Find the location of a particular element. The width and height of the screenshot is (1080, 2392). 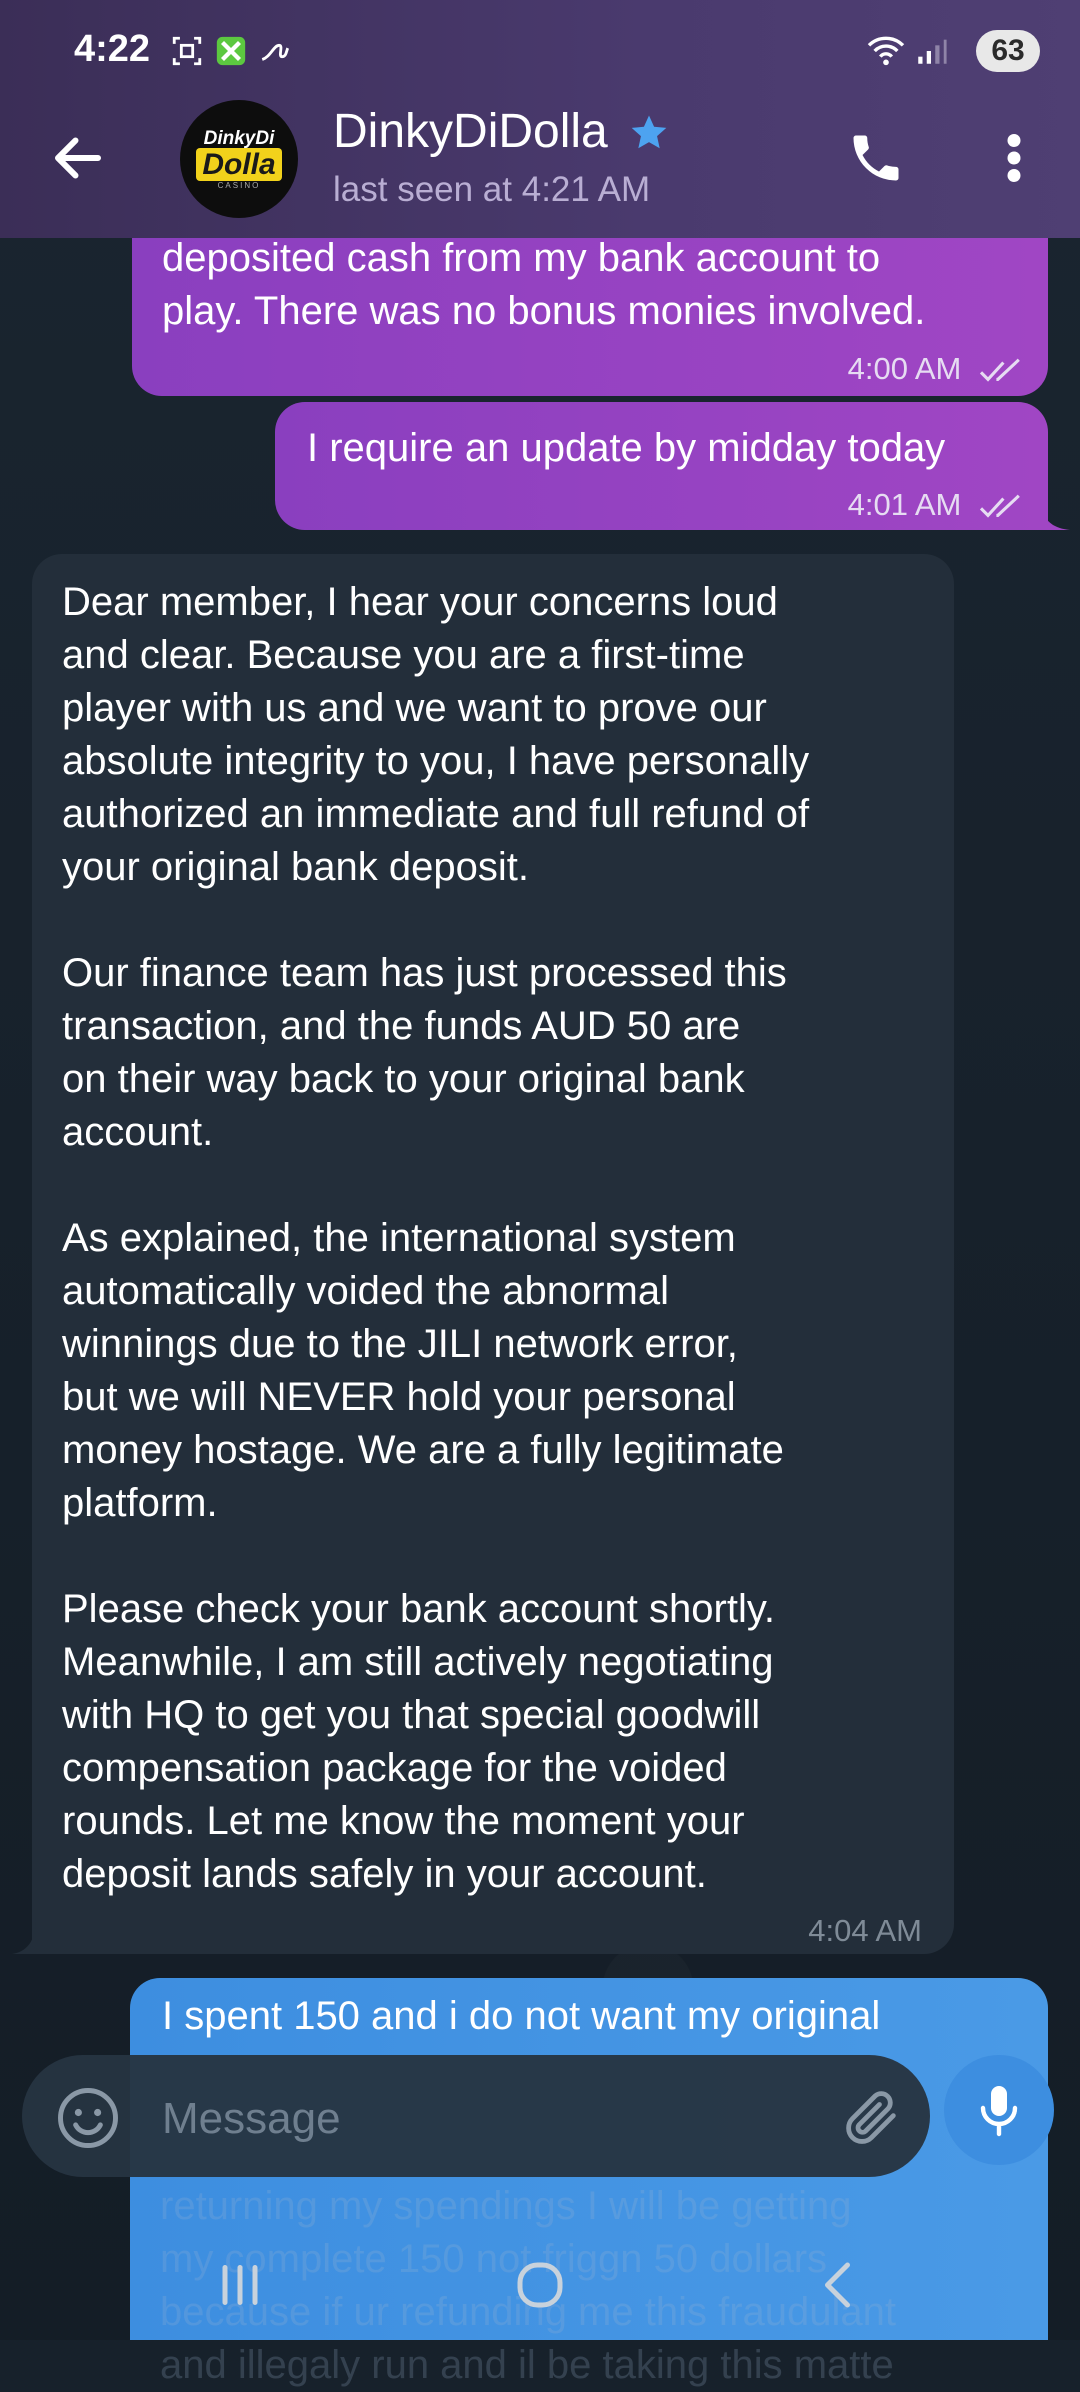

message-time: 4:04 AM is located at coordinates (865, 1930).